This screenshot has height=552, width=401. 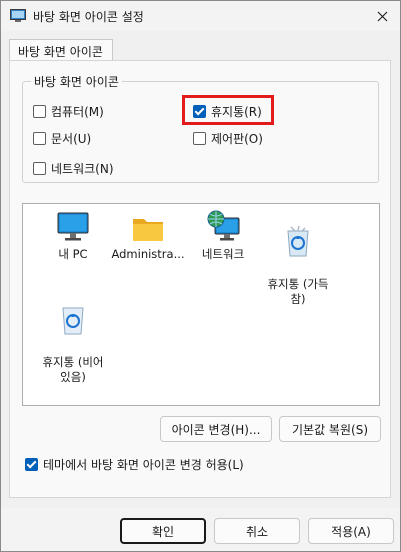 What do you see at coordinates (200, 16) in the screenshot?
I see `title-bar: 바탕 화면 아이콘 설정` at bounding box center [200, 16].